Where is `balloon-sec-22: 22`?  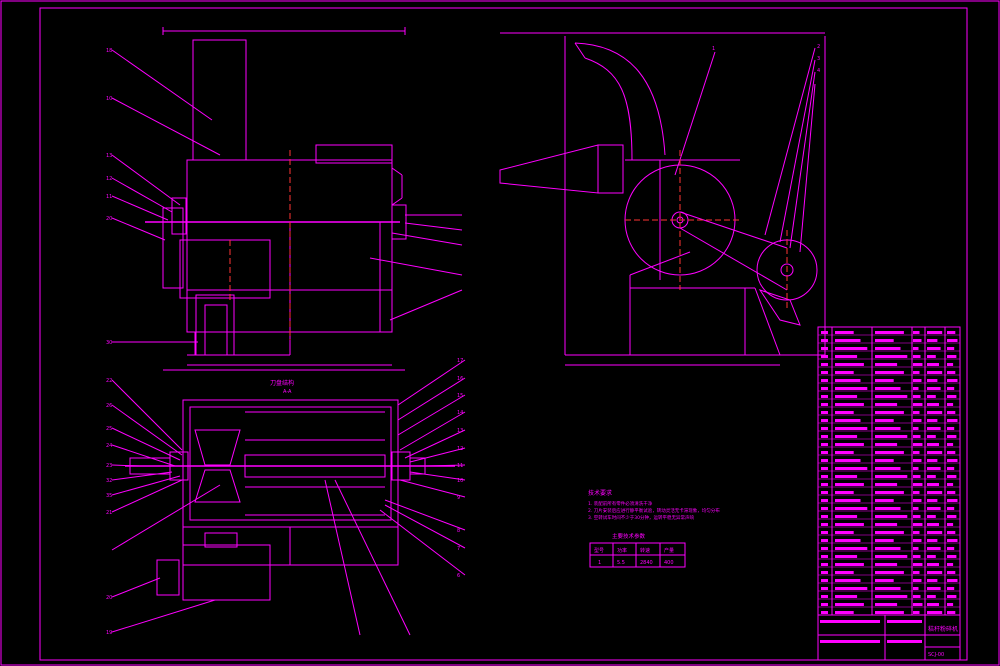
balloon-sec-22: 22 is located at coordinates (109, 381).